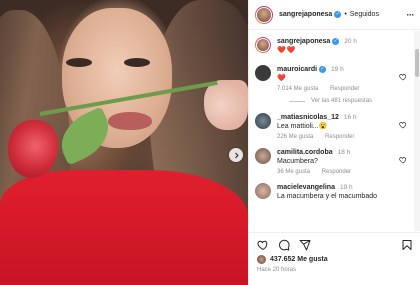  I want to click on view-replies-label: Ver las 481 respuestas, so click(341, 101).